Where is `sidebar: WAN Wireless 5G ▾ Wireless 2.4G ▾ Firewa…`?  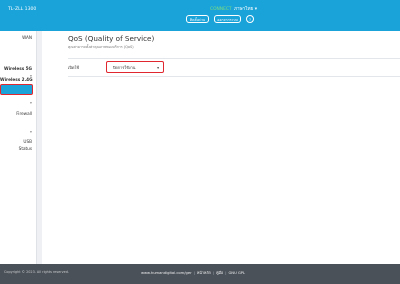
sidebar: WAN Wireless 5G ▾ Wireless 2.4G ▾ Firewa… is located at coordinates (18, 147).